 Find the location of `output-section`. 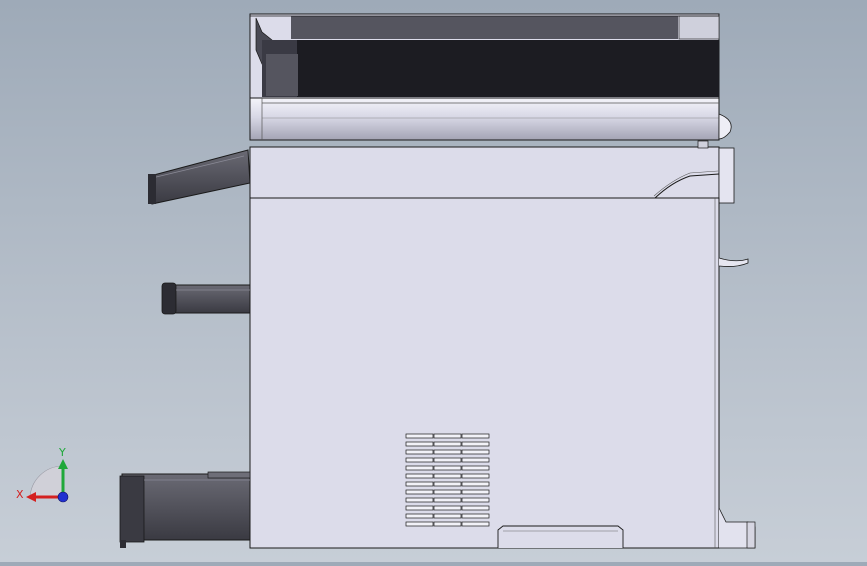

output-section is located at coordinates (492, 172).